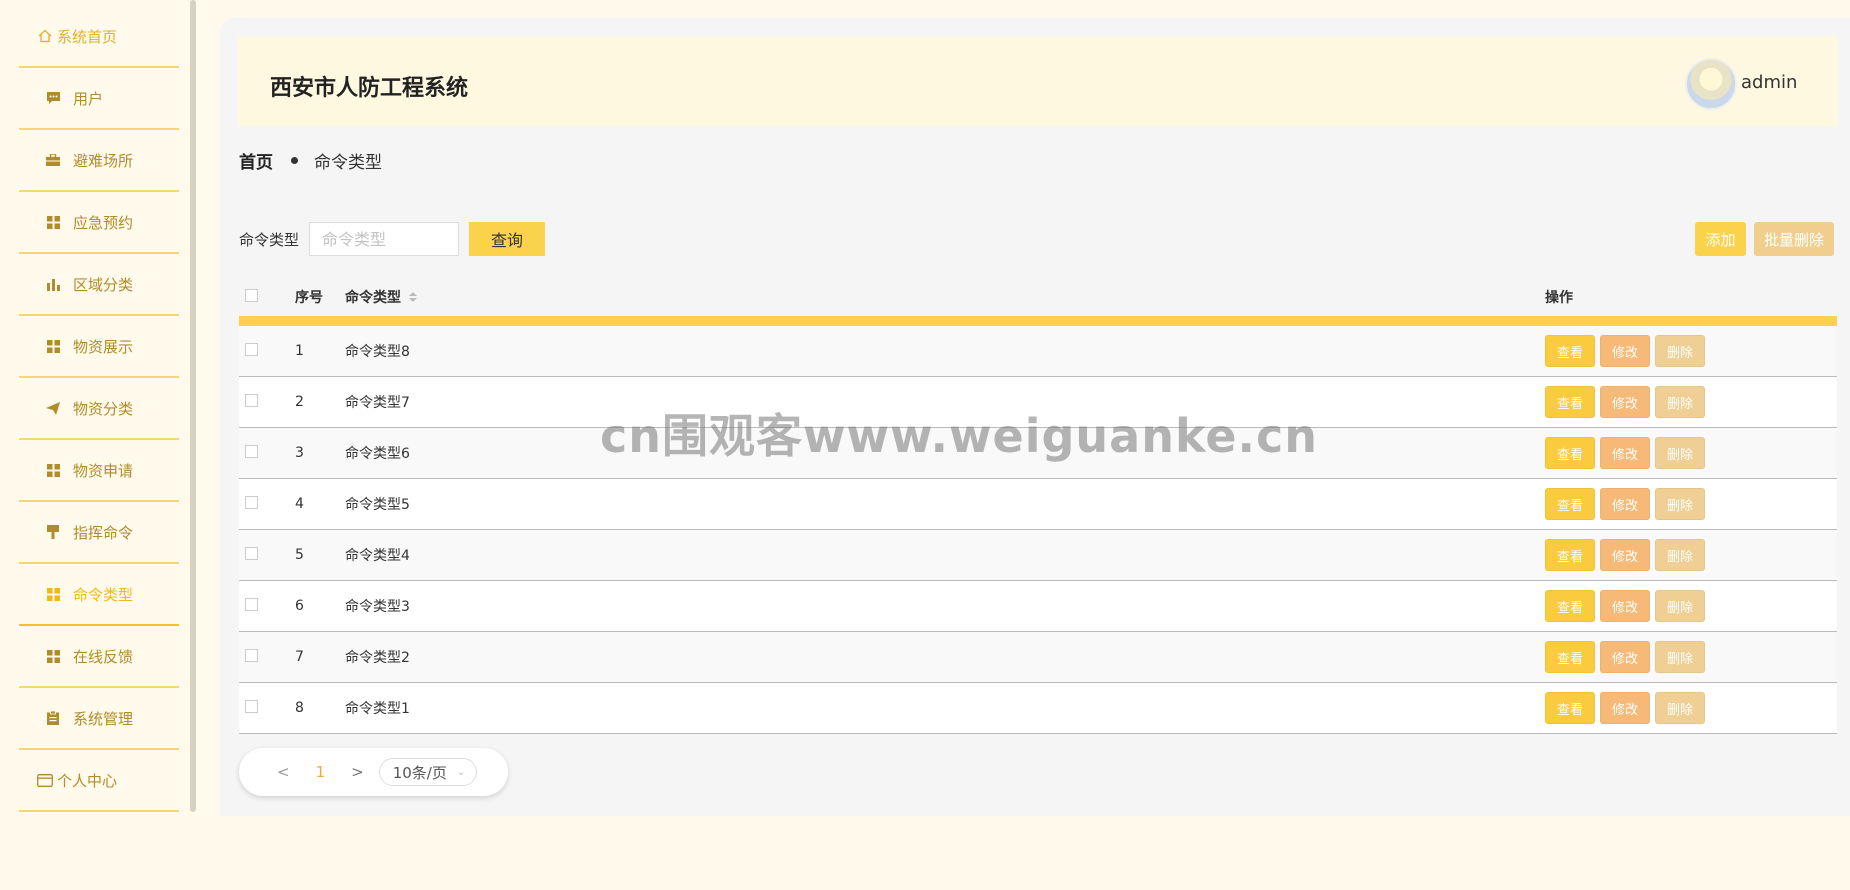 This screenshot has height=890, width=1850. Describe the element at coordinates (99, 37) in the screenshot. I see `sidebar-item: 系统首页` at that location.